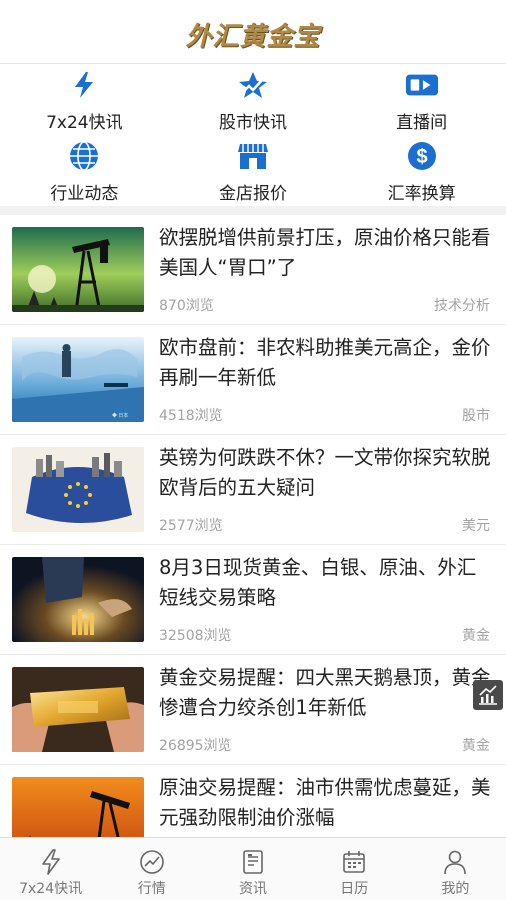 This screenshot has height=900, width=506. I want to click on quick-link-7x24: 7x24快讯, so click(84, 99).